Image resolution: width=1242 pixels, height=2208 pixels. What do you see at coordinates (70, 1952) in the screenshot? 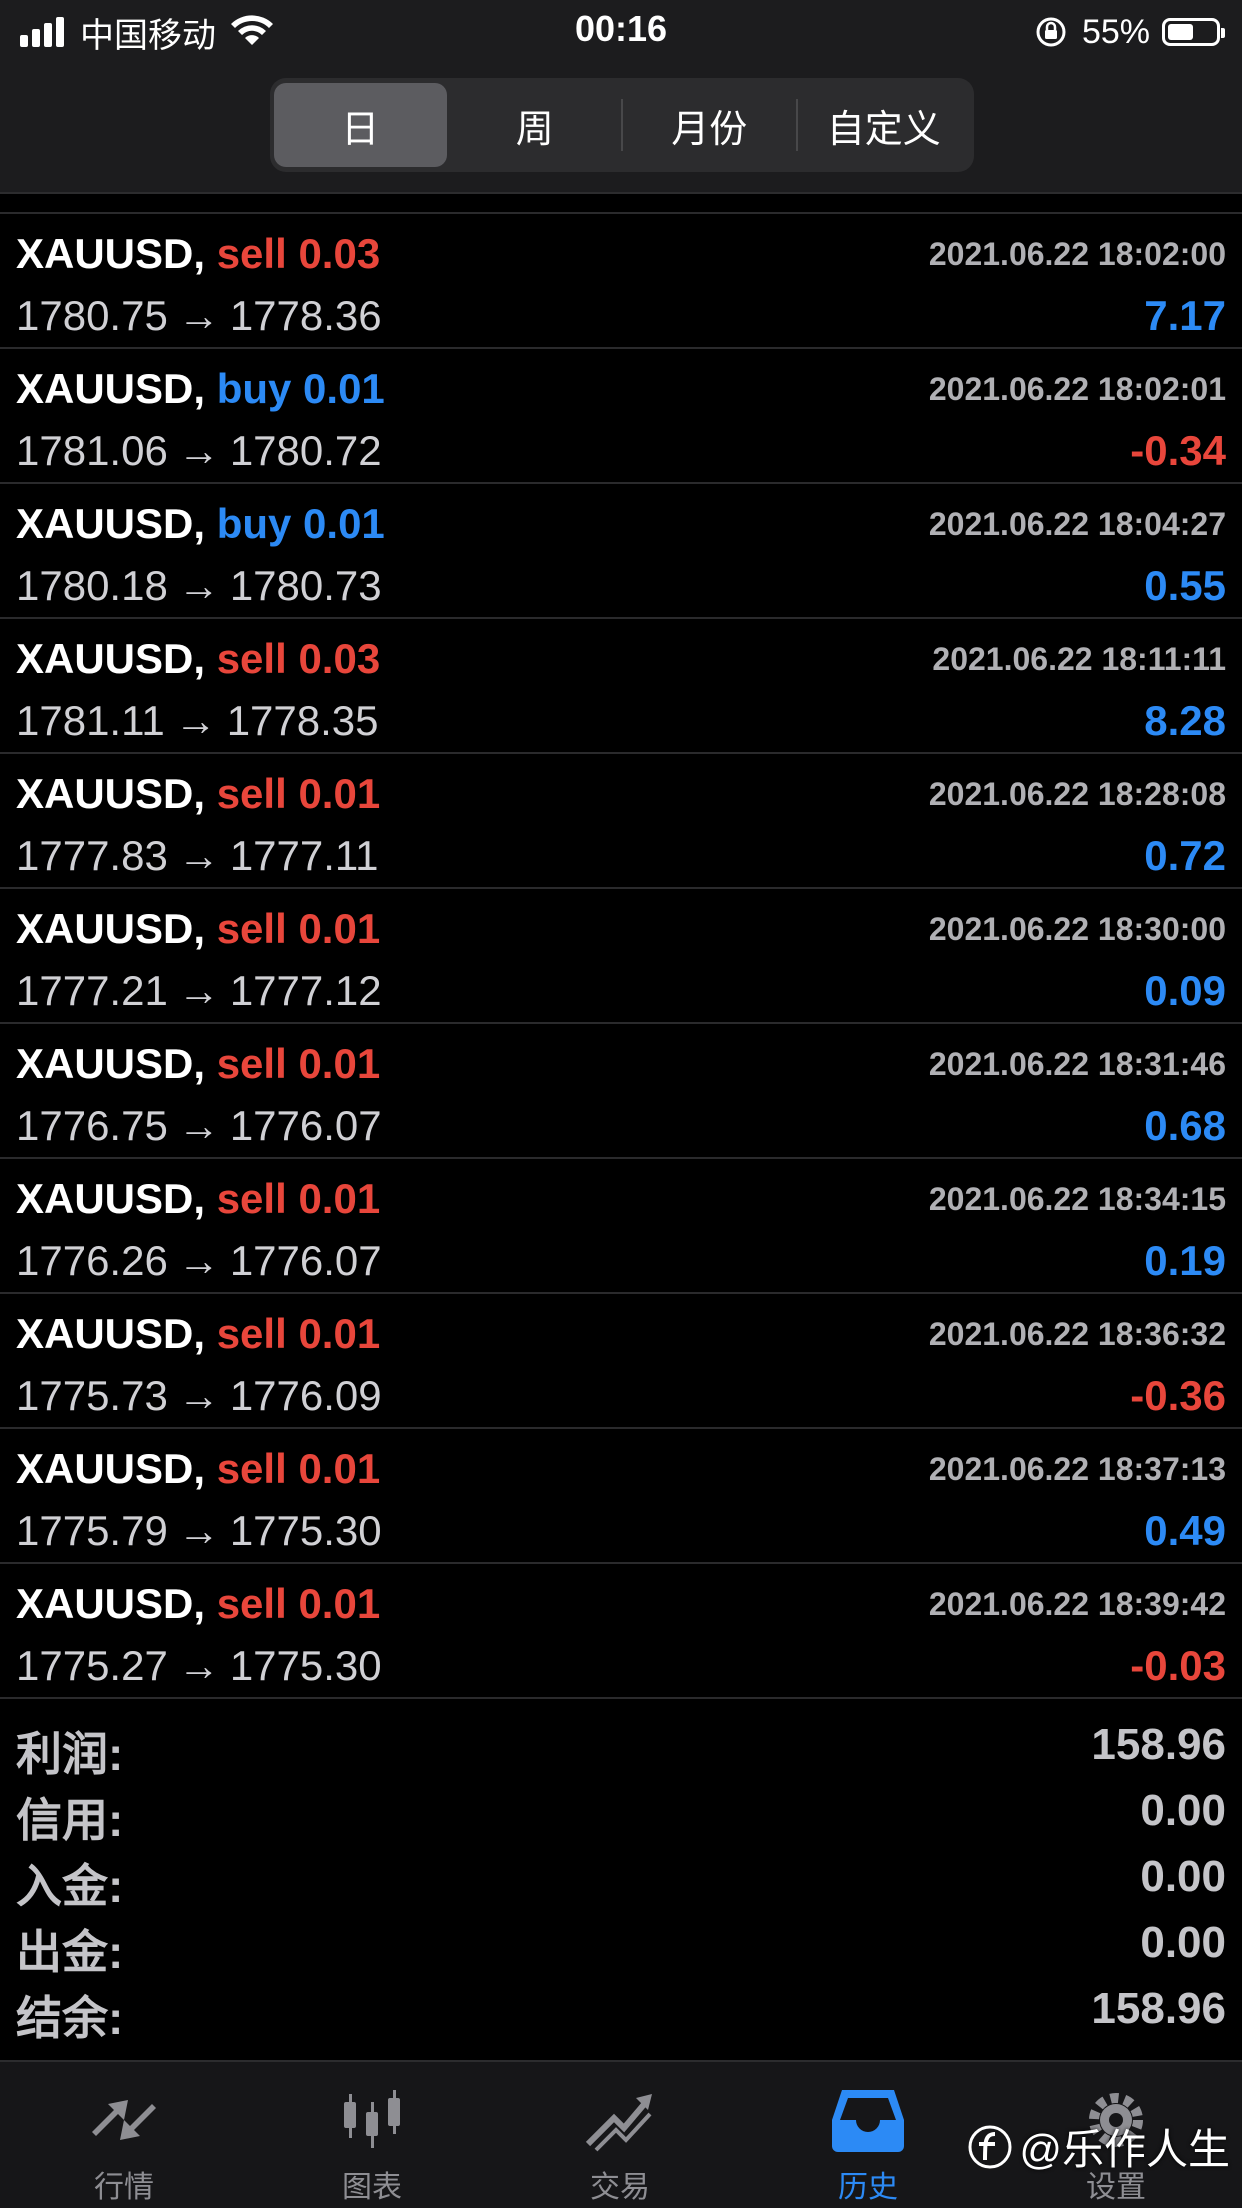
I see `summary-label: 出金:` at bounding box center [70, 1952].